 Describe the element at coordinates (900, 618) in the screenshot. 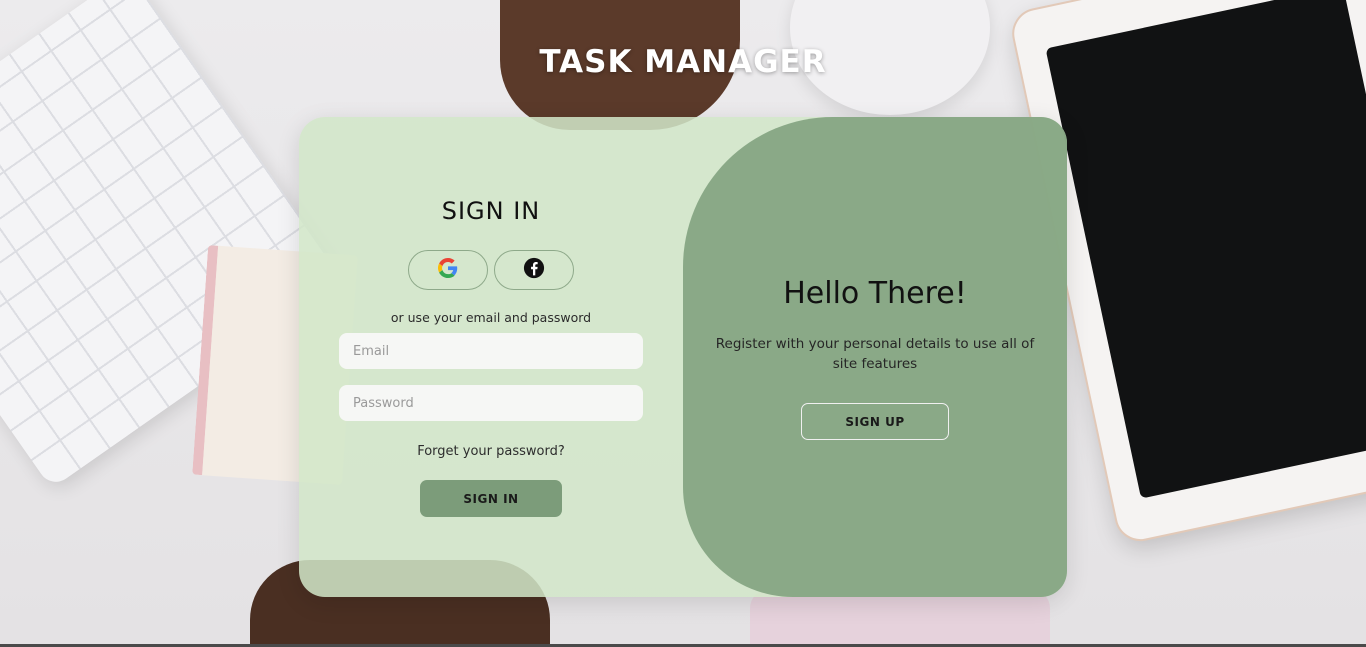

I see `sleeve-image` at that location.